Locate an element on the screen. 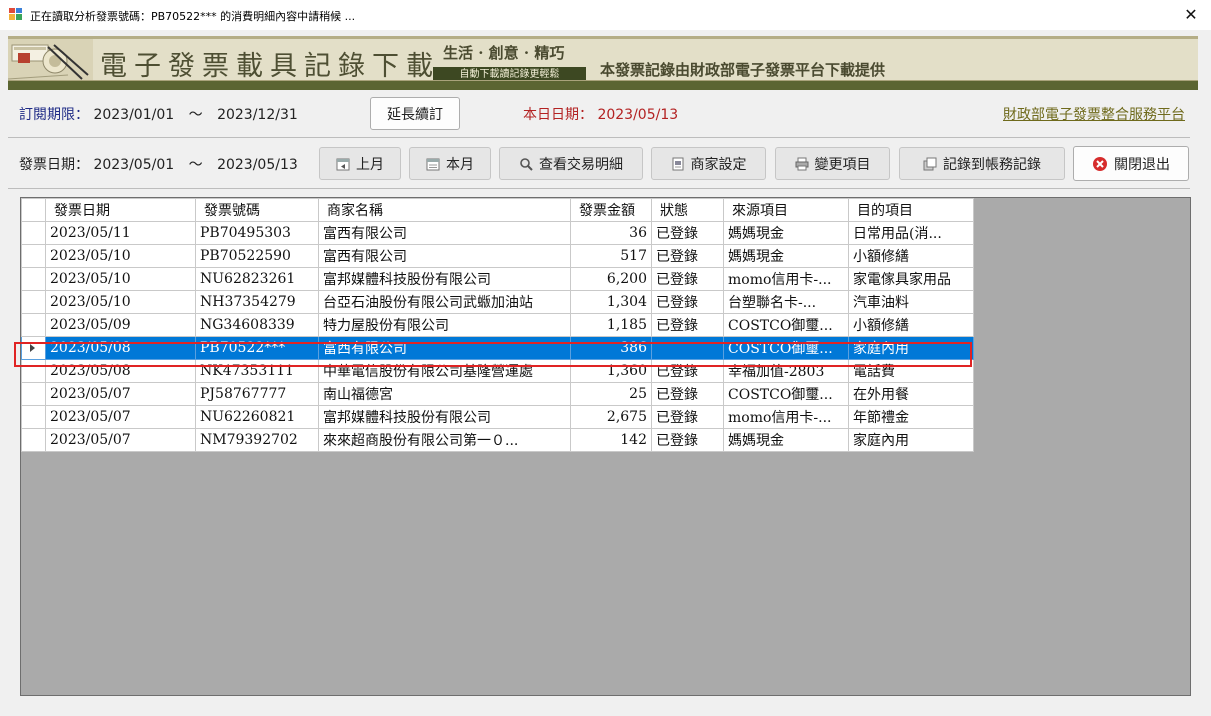 The height and width of the screenshot is (716, 1211). invoice-date-start: 2023/05/01 is located at coordinates (133, 165).